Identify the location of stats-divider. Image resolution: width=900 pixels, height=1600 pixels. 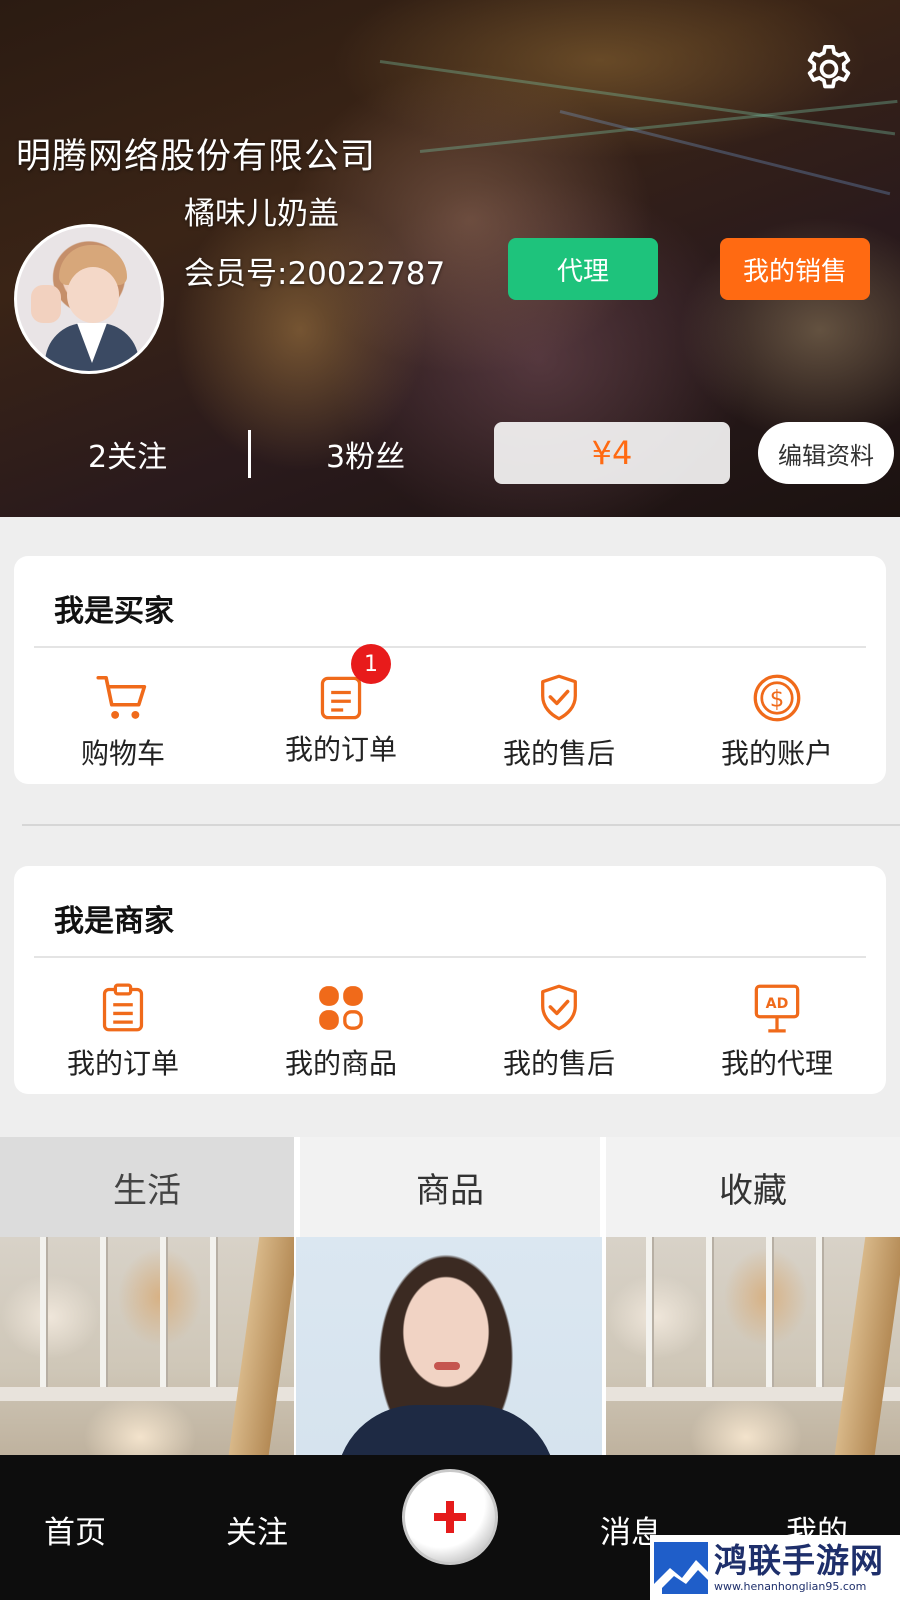
(249, 454).